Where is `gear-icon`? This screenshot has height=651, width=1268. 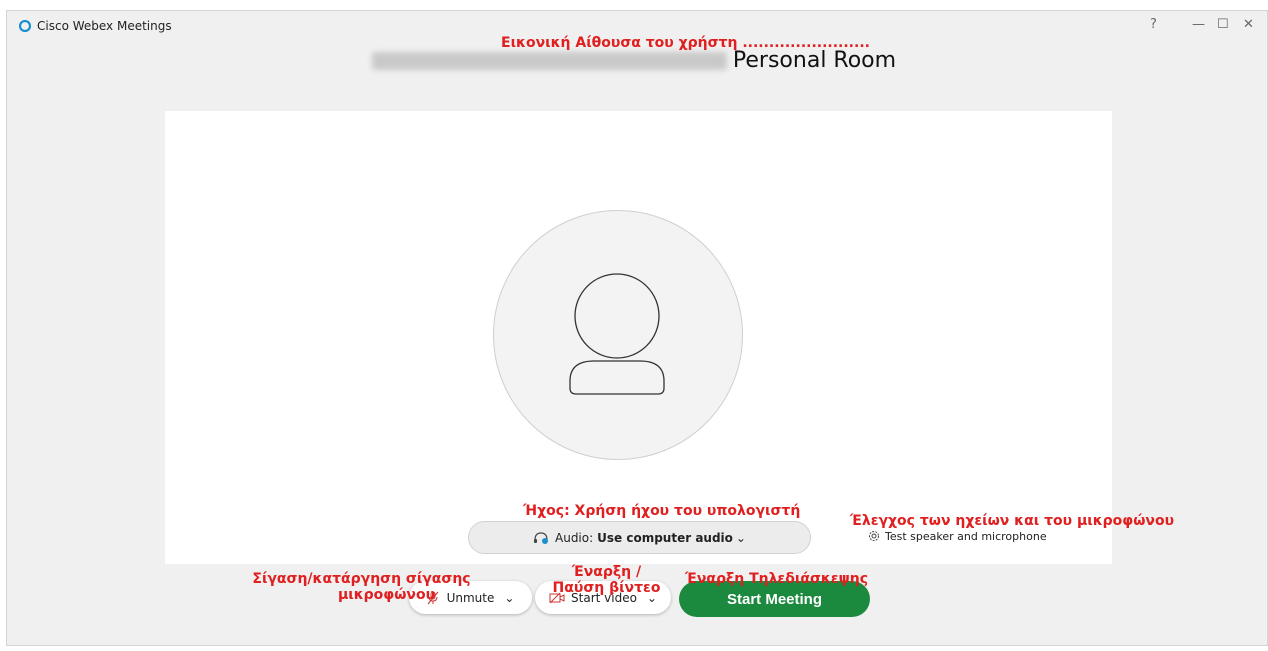
gear-icon is located at coordinates (874, 536).